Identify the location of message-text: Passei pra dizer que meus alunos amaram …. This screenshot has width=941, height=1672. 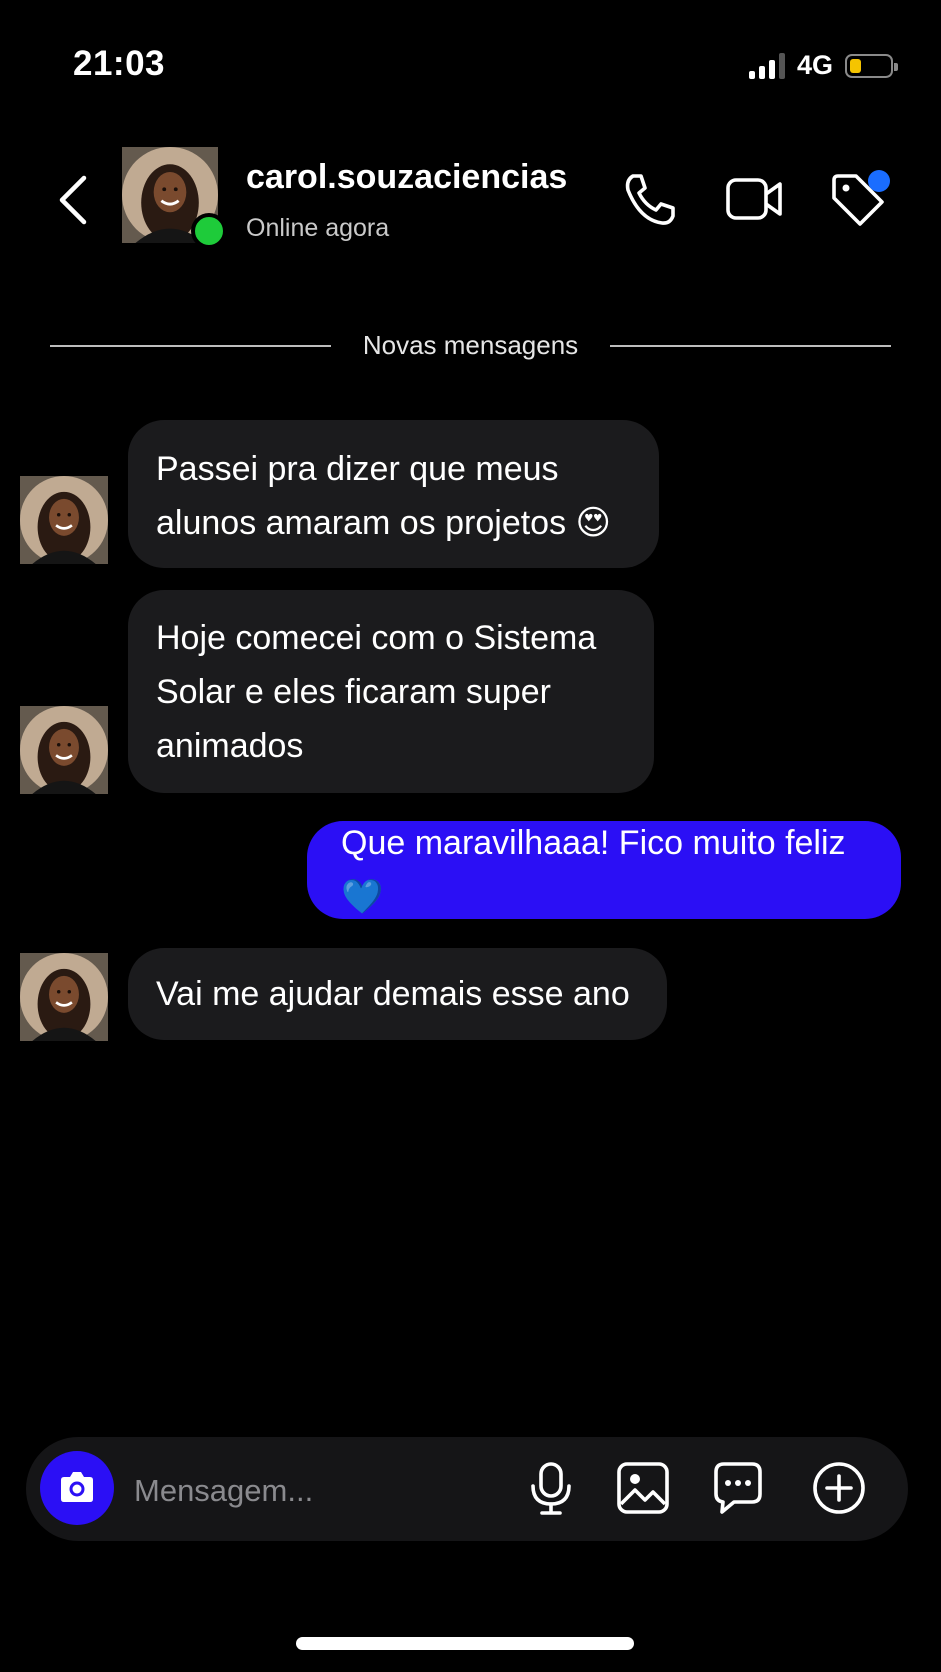
(383, 496).